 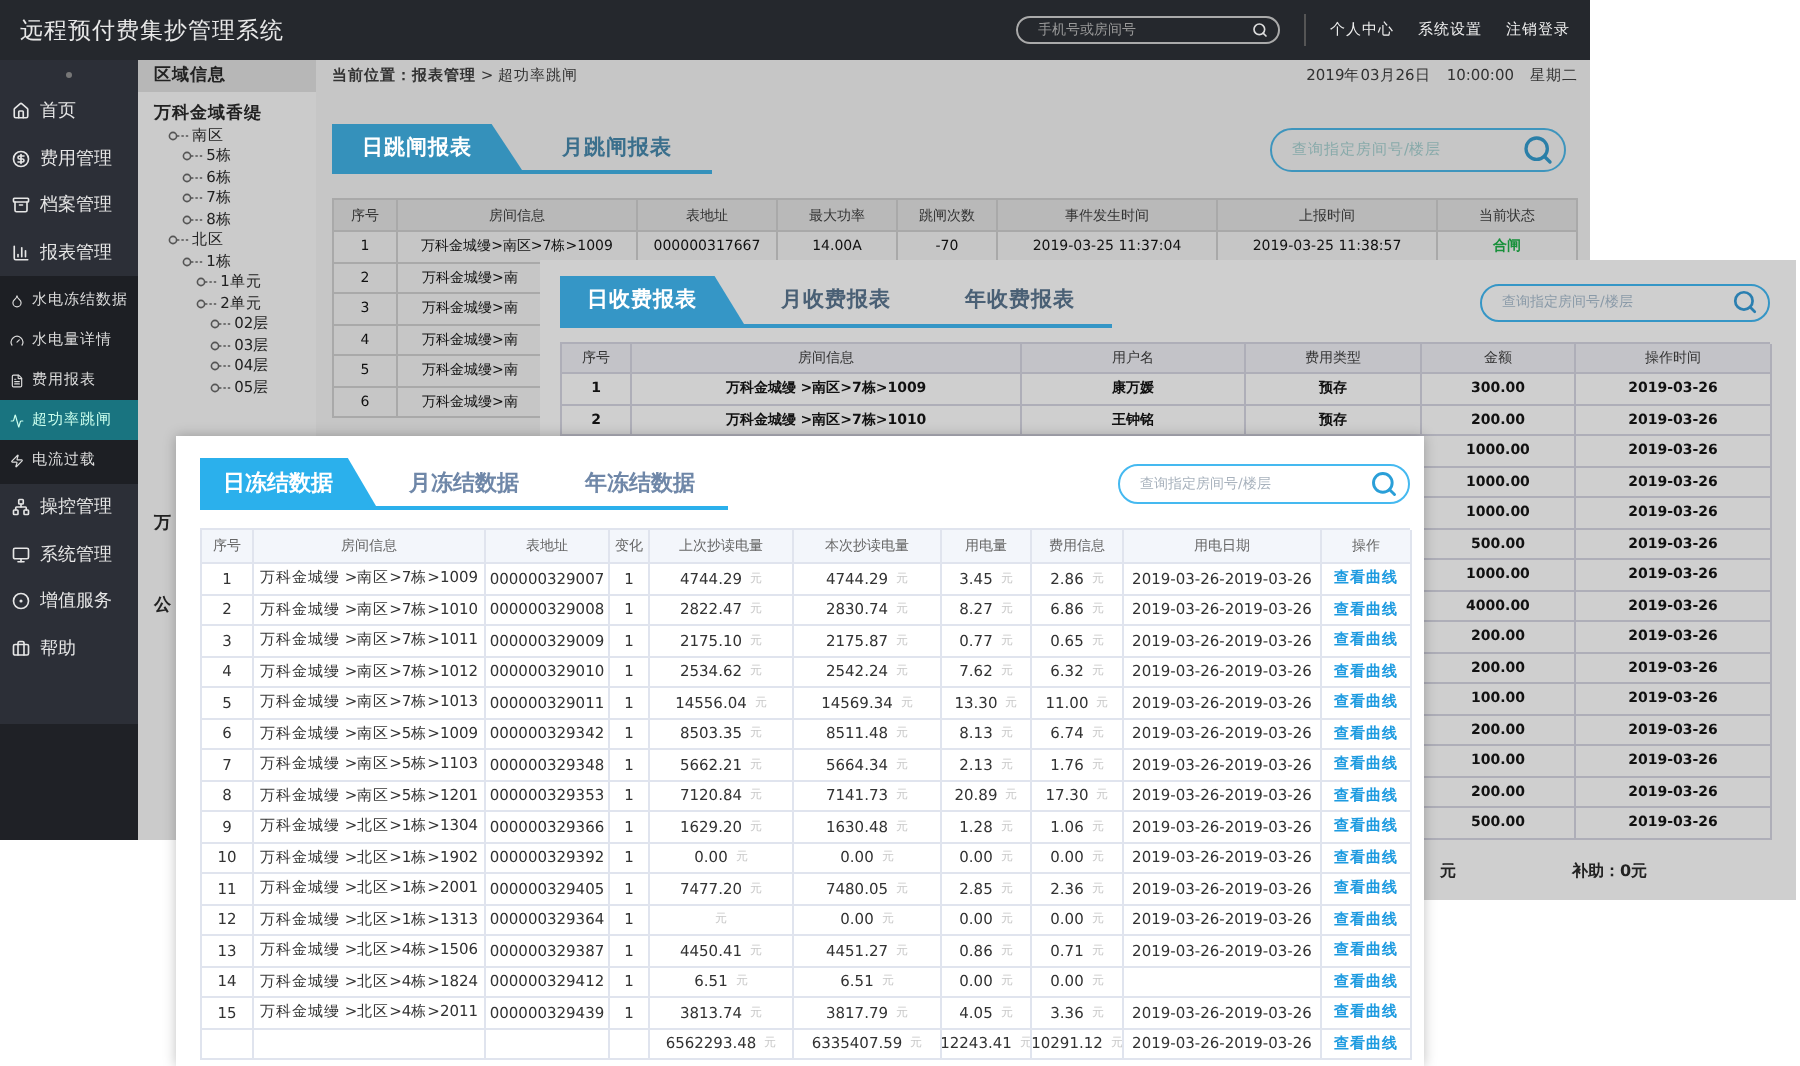 What do you see at coordinates (21, 554) in the screenshot?
I see `monitor-icon` at bounding box center [21, 554].